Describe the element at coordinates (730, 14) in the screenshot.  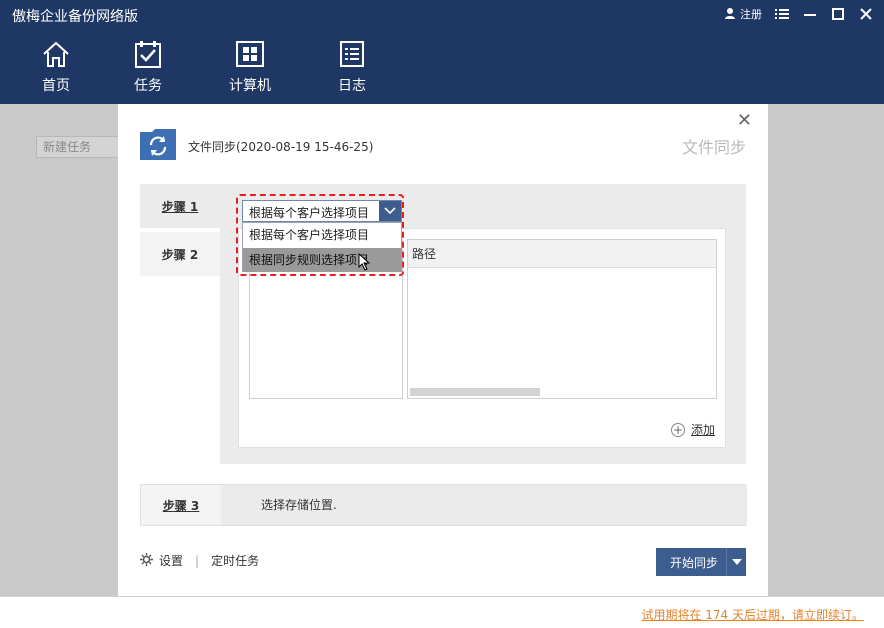
I see `user-icon` at that location.